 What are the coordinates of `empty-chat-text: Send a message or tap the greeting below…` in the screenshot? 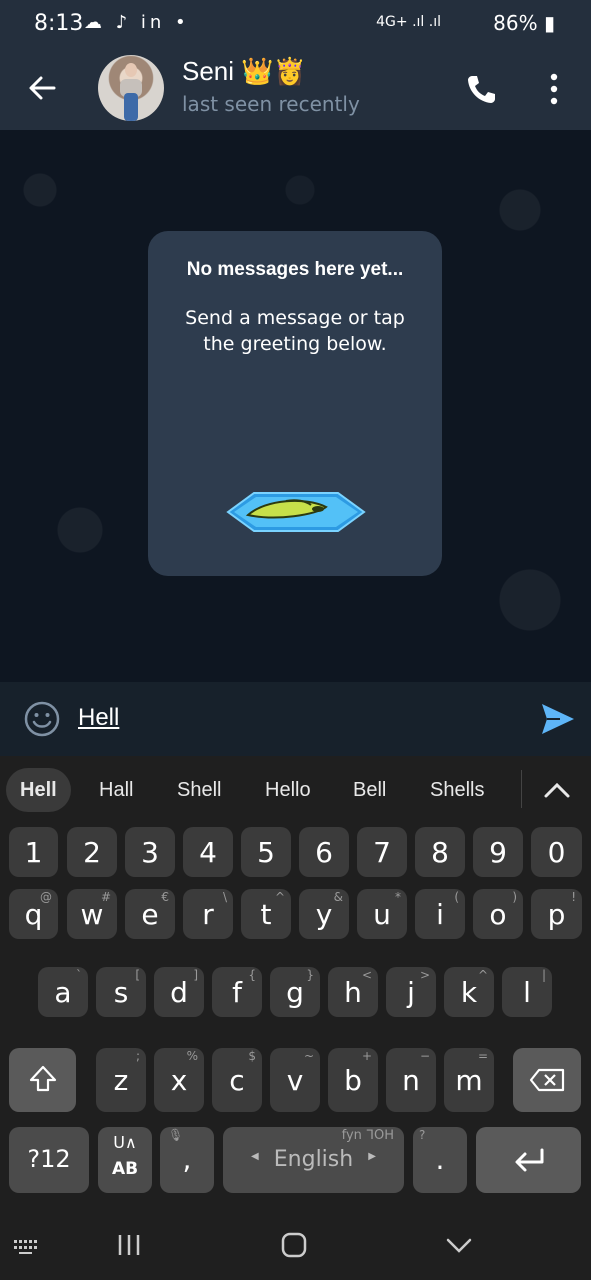 It's located at (295, 331).